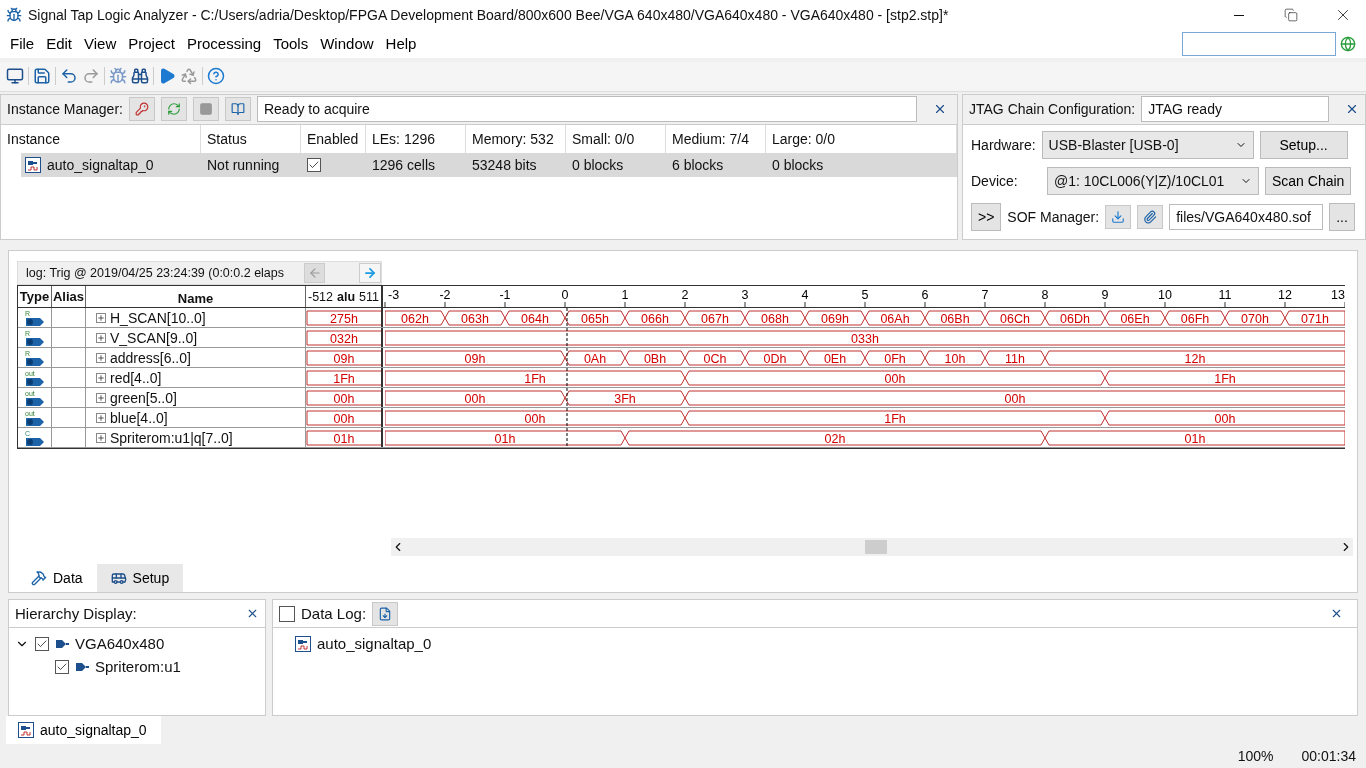  I want to click on panel-title: Data Log:, so click(334, 614).